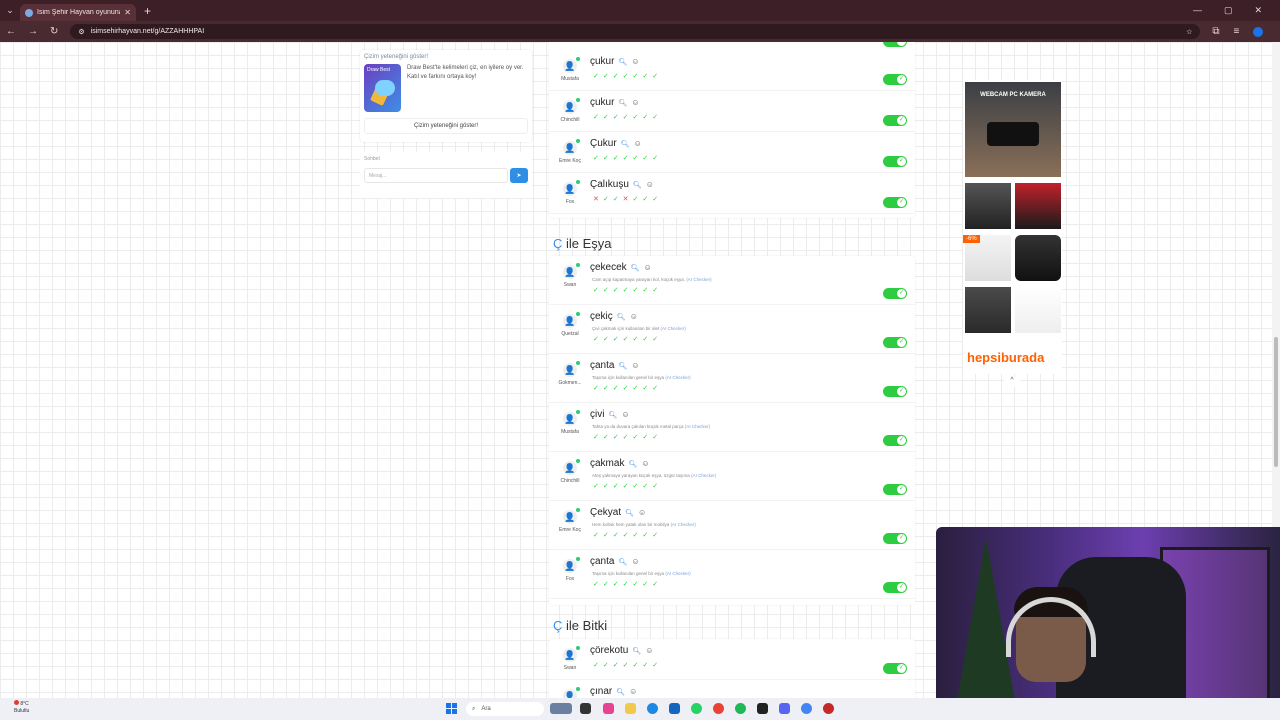 The height and width of the screenshot is (720, 1280). What do you see at coordinates (602, 561) in the screenshot?
I see `answer-word: çanta` at bounding box center [602, 561].